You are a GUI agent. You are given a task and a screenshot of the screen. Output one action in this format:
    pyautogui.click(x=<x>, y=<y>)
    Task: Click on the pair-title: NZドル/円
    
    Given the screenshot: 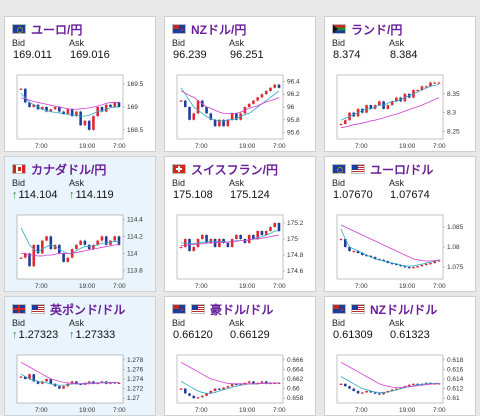 What is the action you would take?
    pyautogui.click(x=209, y=29)
    